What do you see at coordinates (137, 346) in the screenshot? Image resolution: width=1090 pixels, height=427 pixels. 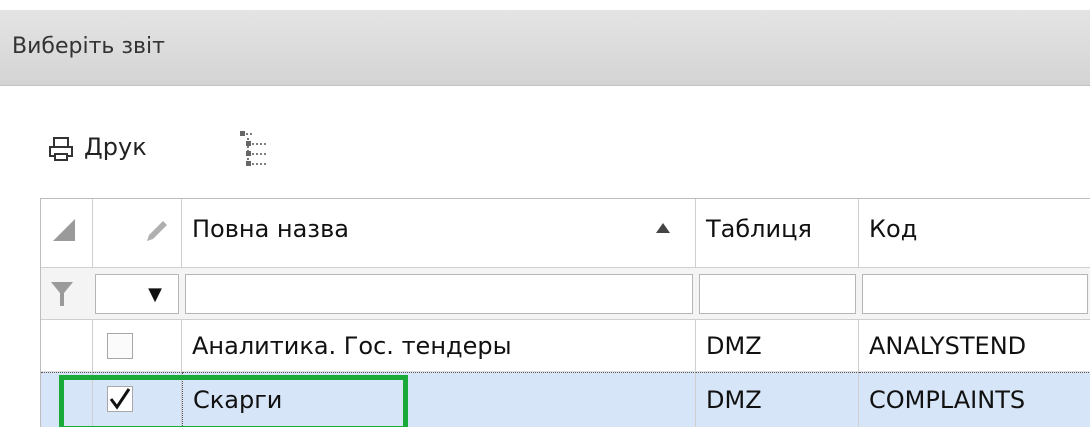 I see `table-row` at bounding box center [137, 346].